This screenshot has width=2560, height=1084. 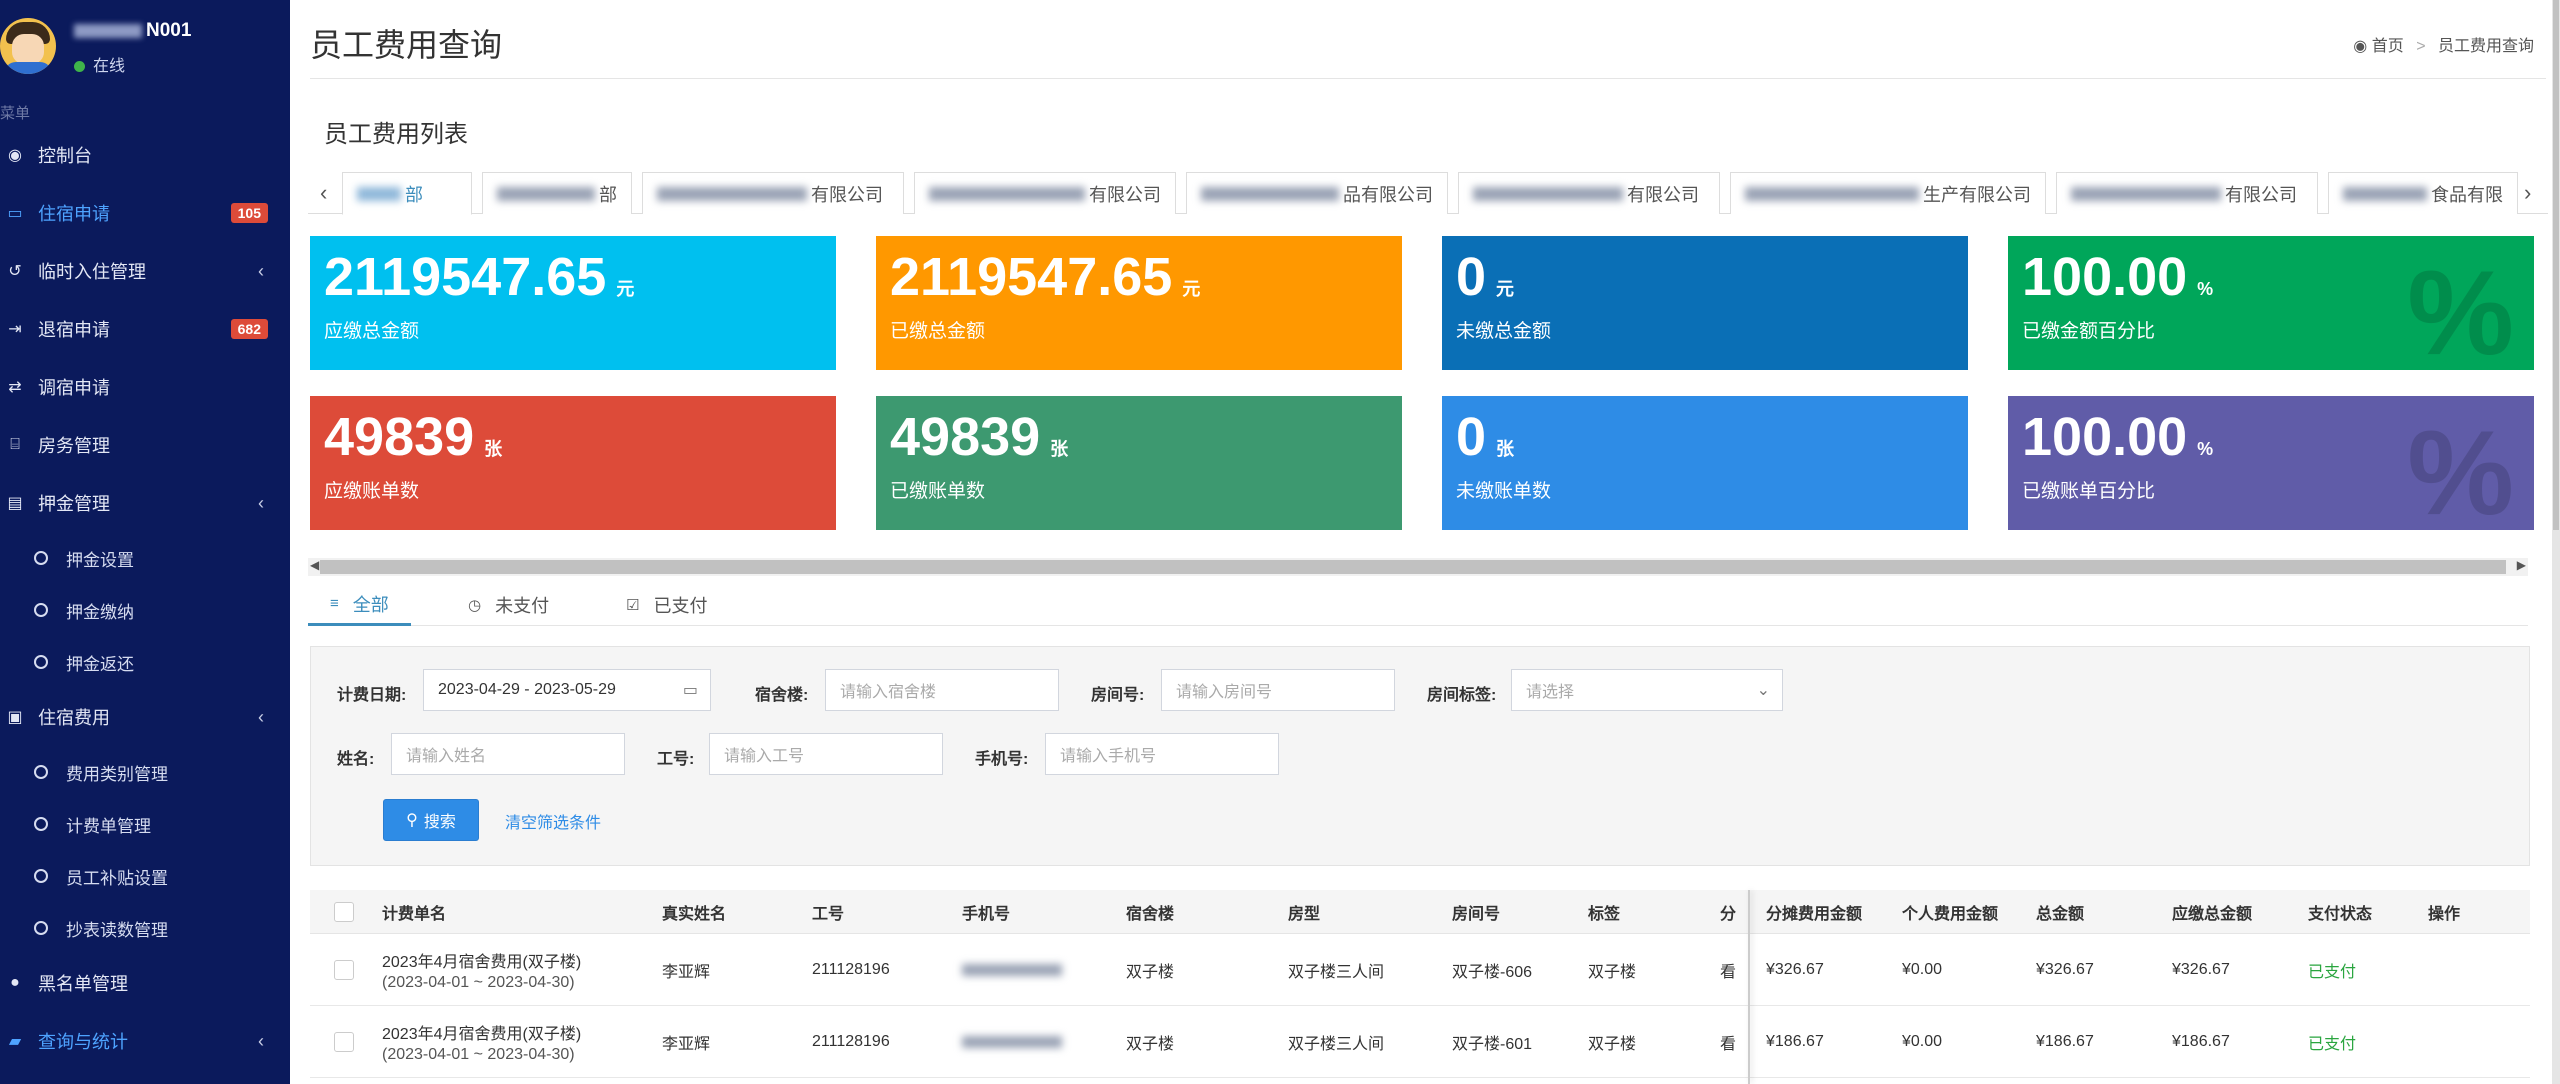 What do you see at coordinates (1162, 754) in the screenshot?
I see `phone-input: 请输入手机号` at bounding box center [1162, 754].